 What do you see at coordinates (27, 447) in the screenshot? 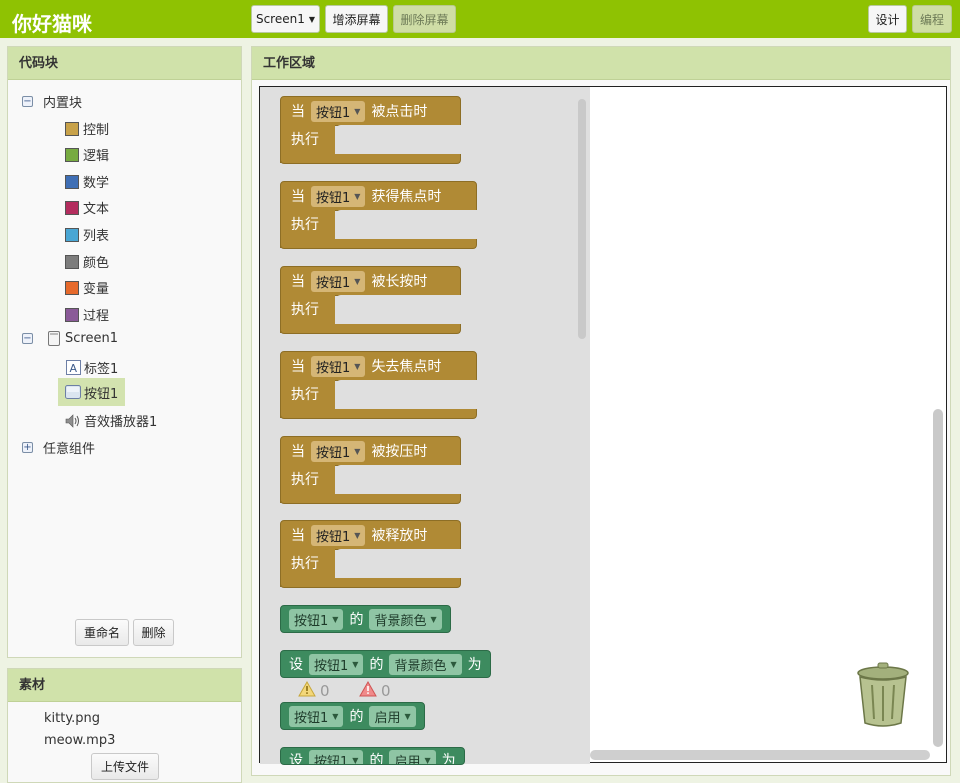
I see `expand-icon: +` at bounding box center [27, 447].